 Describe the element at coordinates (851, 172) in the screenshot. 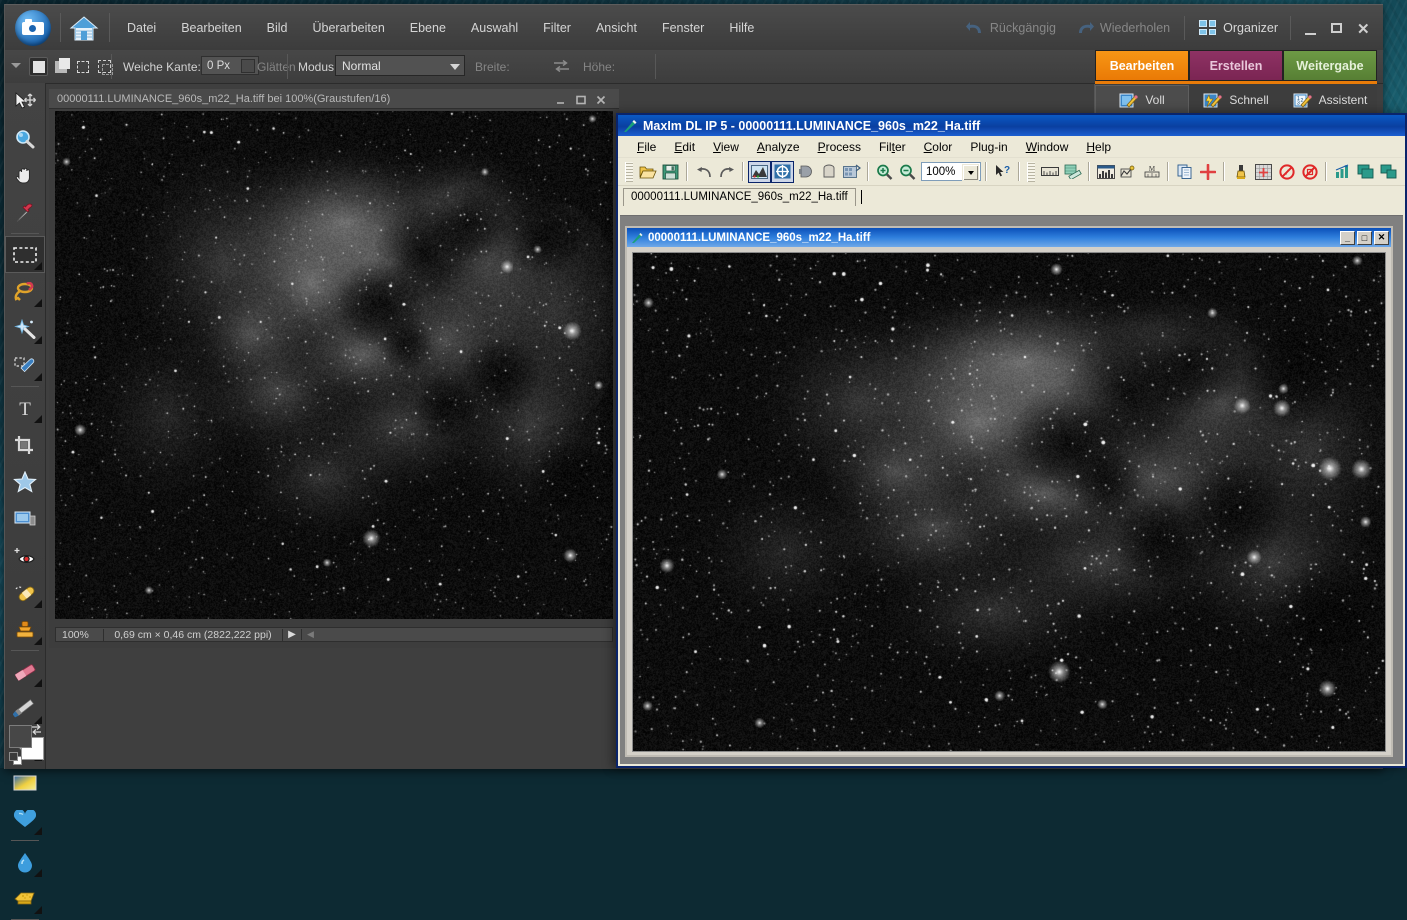

I see `pixel-math-button` at that location.